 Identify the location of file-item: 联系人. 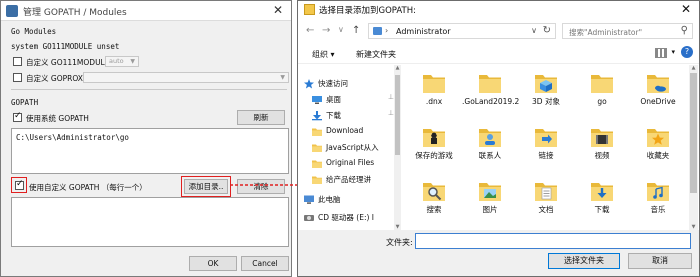
(490, 150).